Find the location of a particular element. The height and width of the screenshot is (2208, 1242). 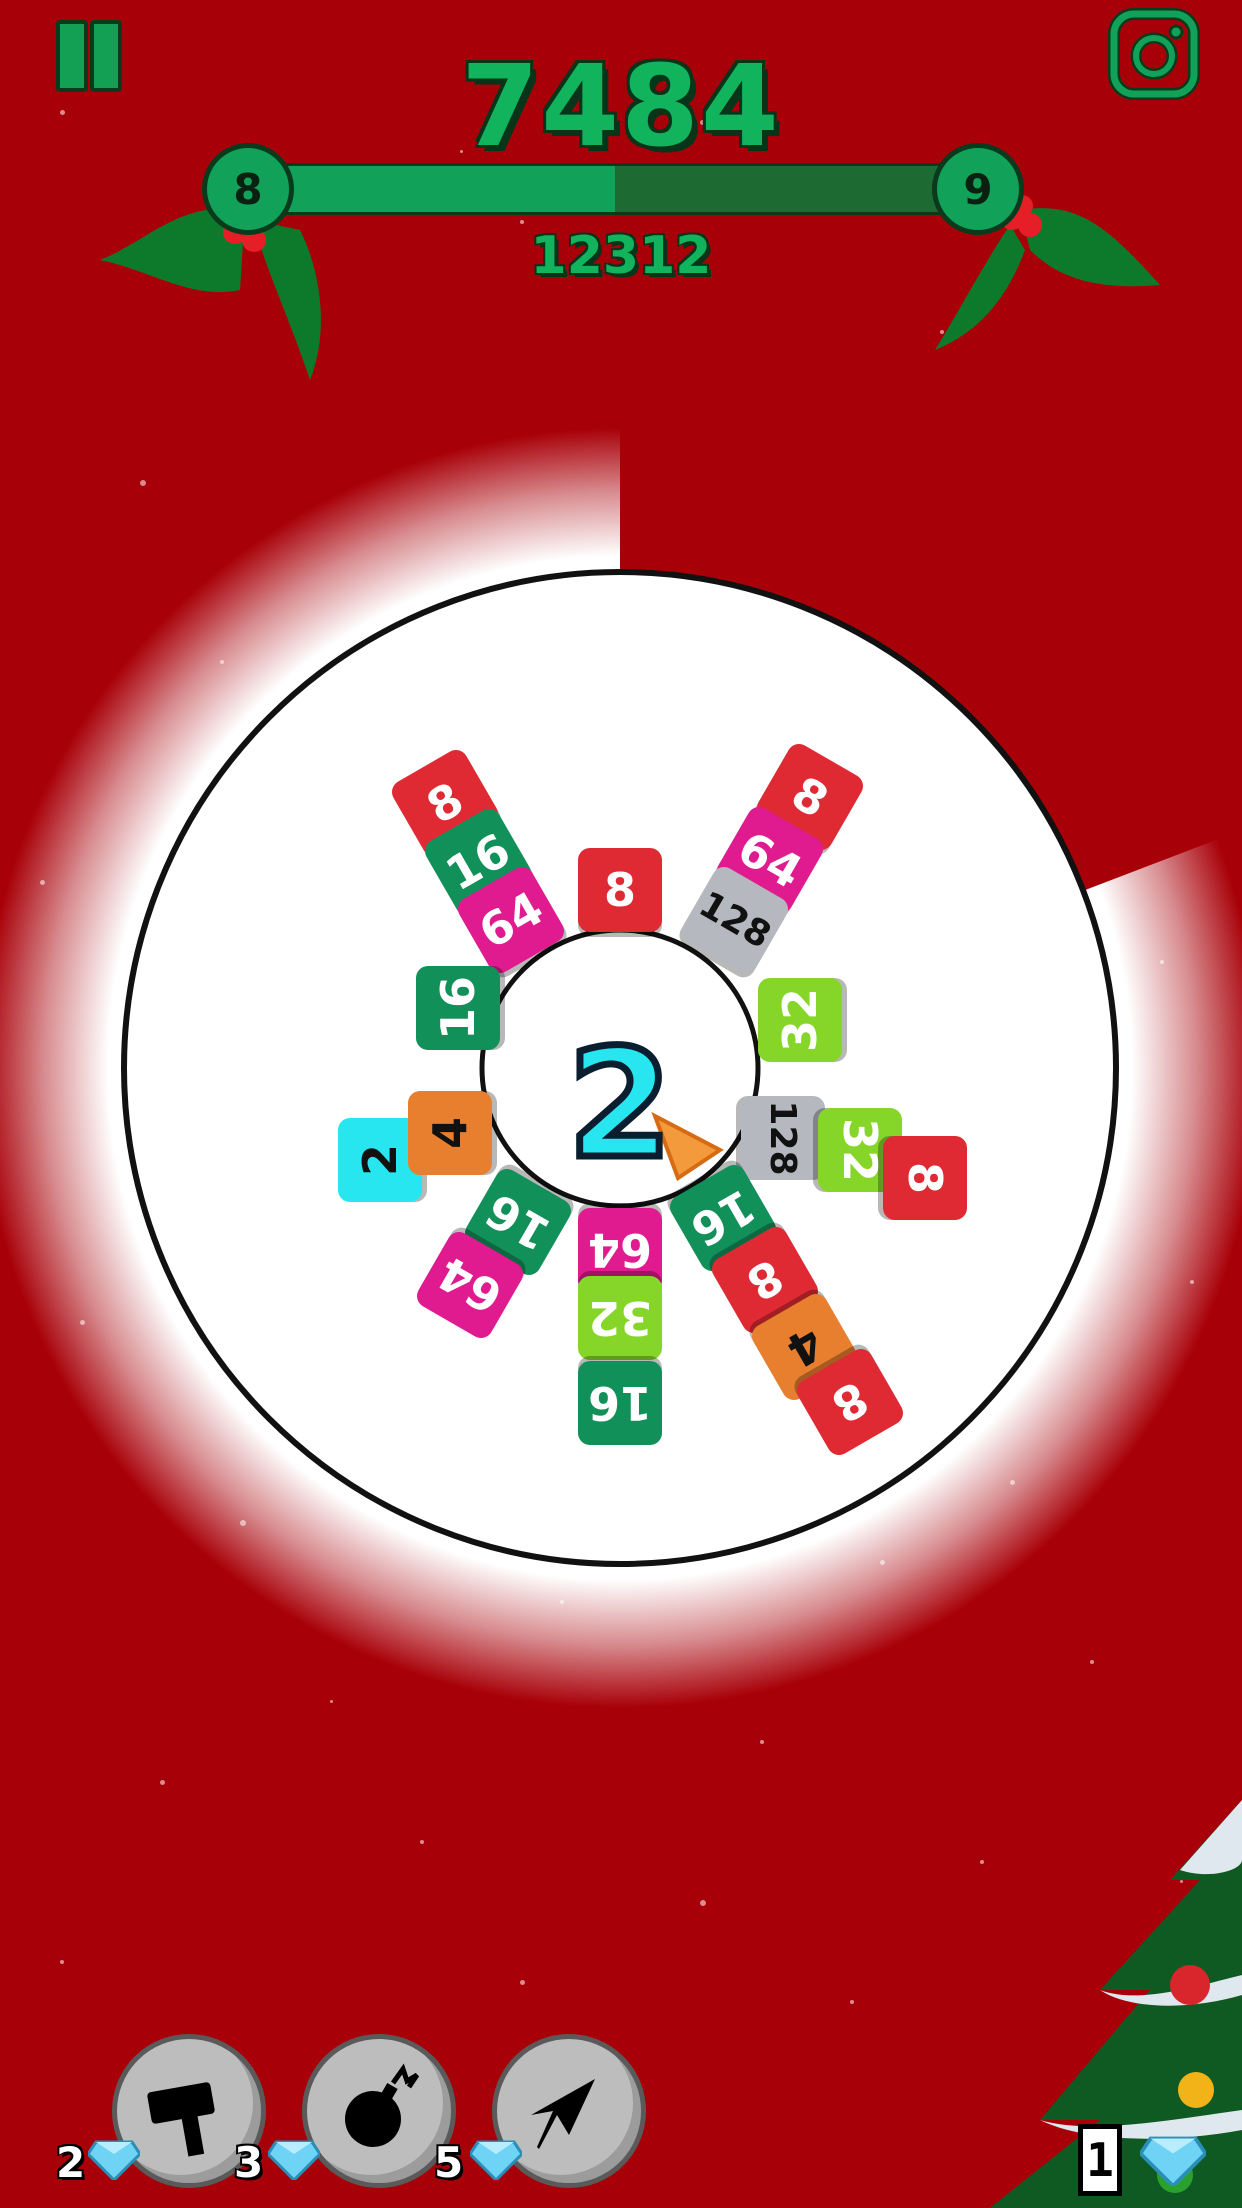

bomb-cost: 3 is located at coordinates (249, 2162).